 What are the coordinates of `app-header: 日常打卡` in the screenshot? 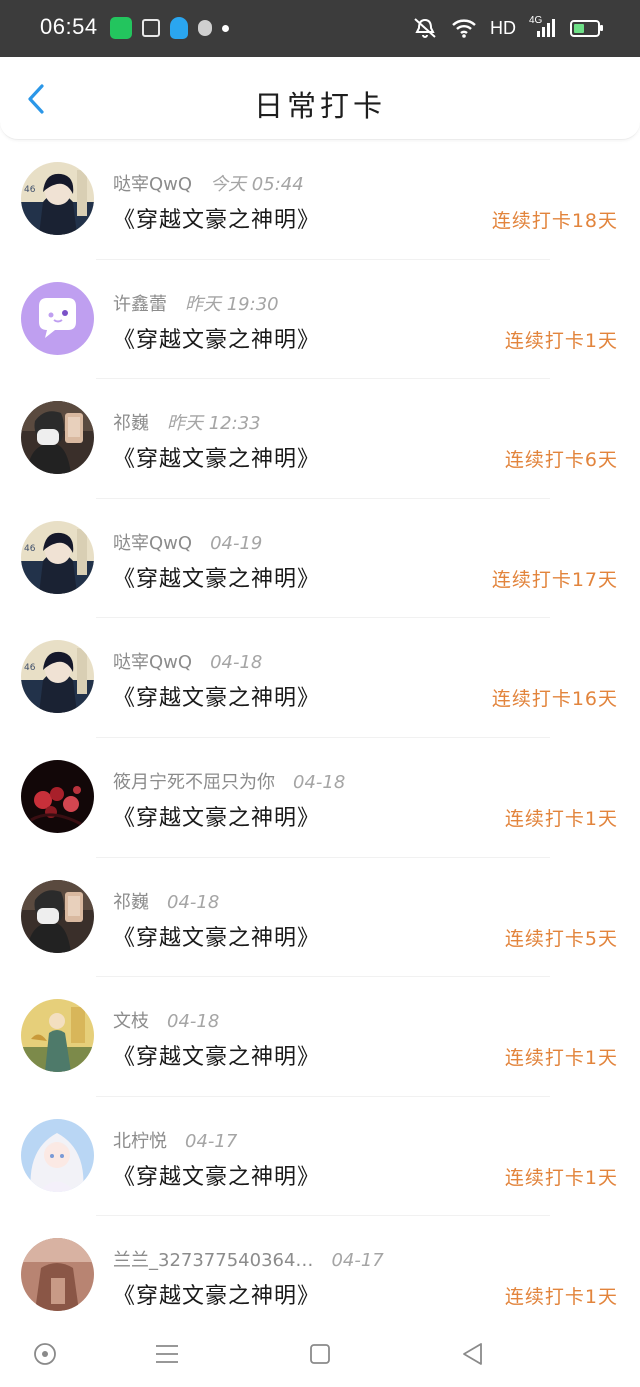 It's located at (320, 98).